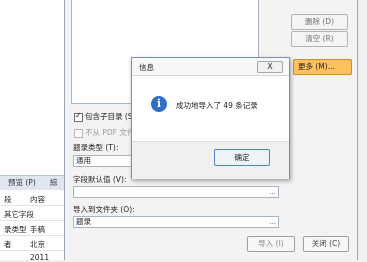 The image size is (367, 262). Describe the element at coordinates (22, 182) in the screenshot. I see `tab-preview: 预览 (P)` at that location.